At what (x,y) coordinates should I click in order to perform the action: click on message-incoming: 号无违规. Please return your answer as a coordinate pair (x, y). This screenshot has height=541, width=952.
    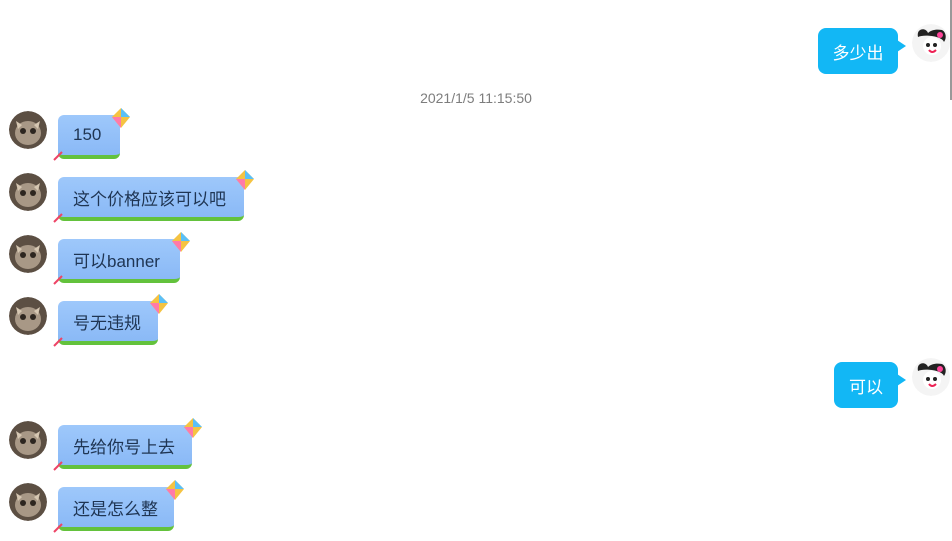
    Looking at the image, I should click on (150, 323).